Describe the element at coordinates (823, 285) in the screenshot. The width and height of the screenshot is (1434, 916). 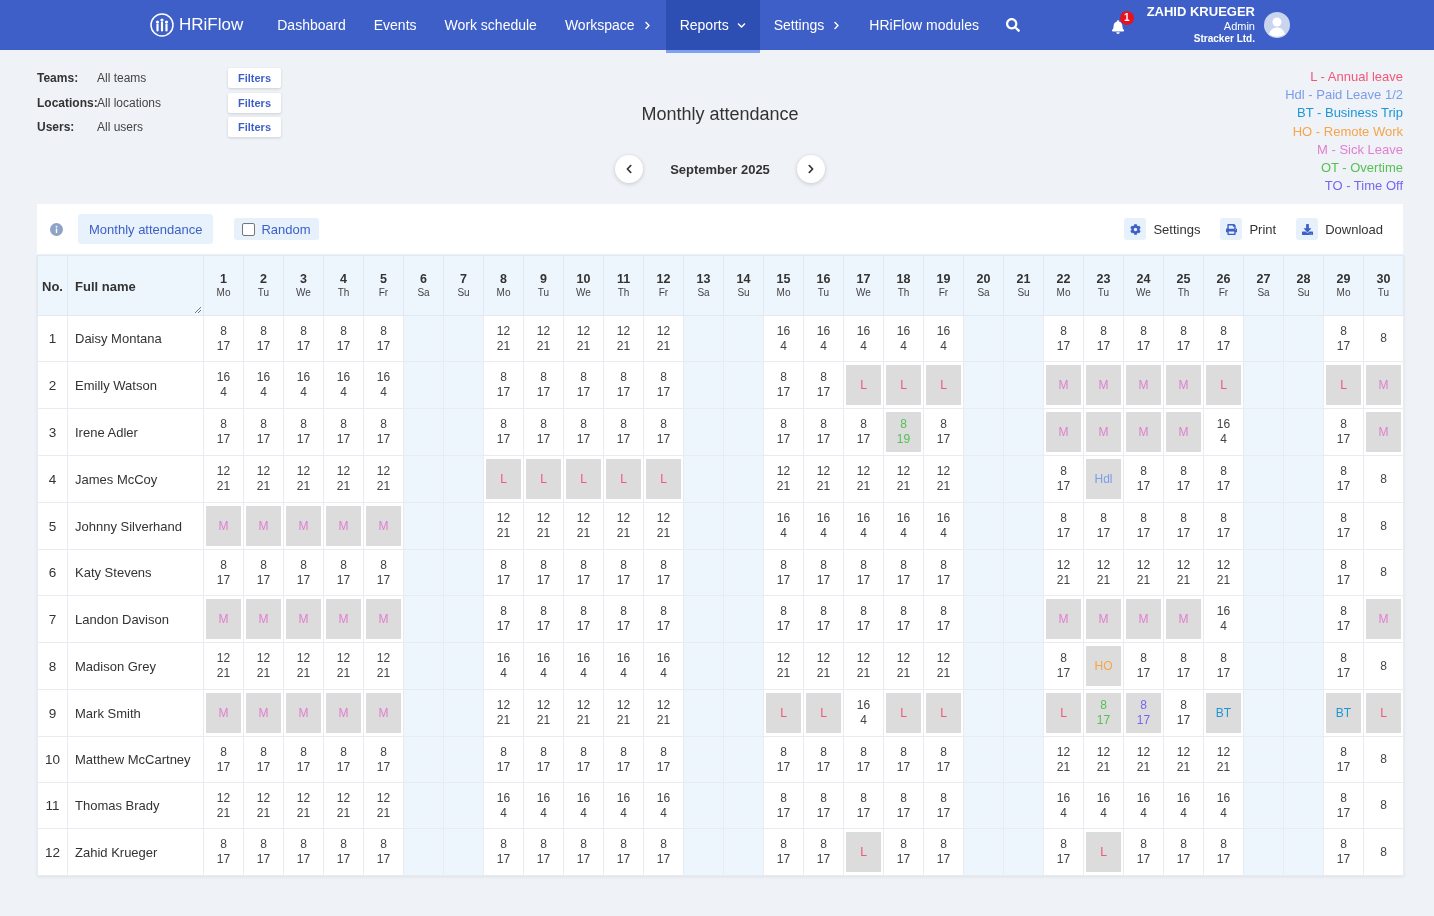
I see `day-header: 16 Tu` at that location.